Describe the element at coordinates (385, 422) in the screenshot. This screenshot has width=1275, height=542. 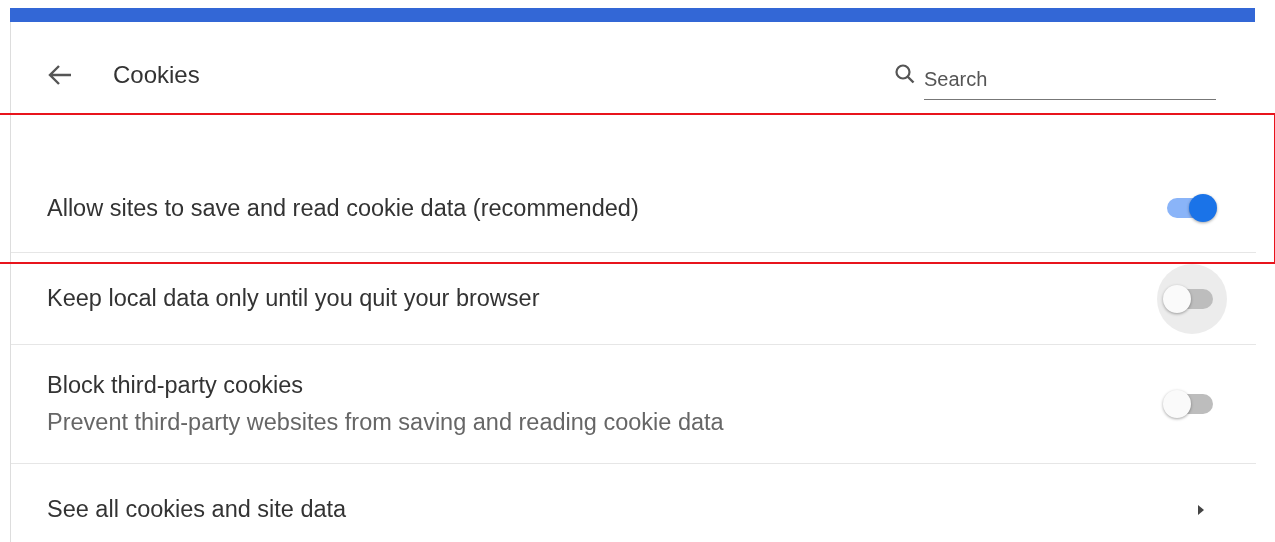
I see `setting-description: Prevent third-party websites from saving and reading cookie data` at that location.